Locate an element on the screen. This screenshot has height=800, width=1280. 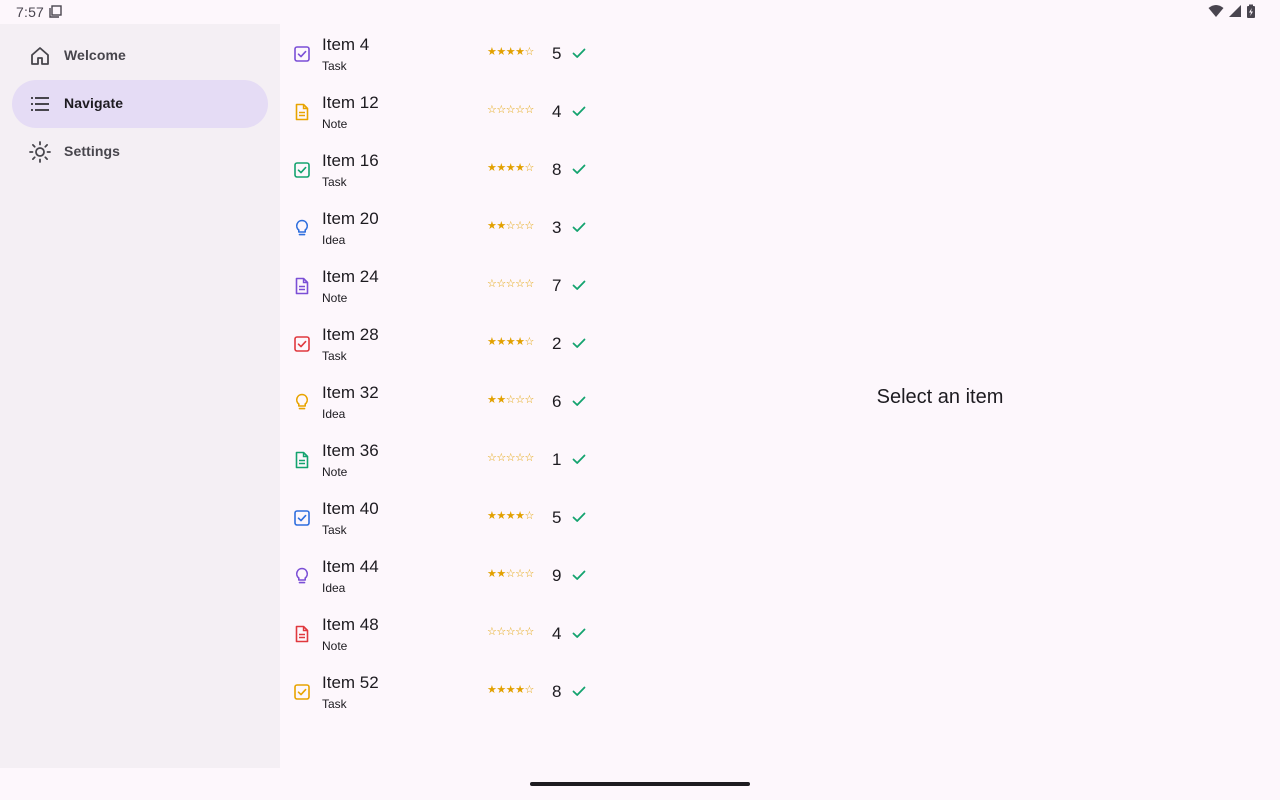
item-title: Item 40 is located at coordinates (350, 508).